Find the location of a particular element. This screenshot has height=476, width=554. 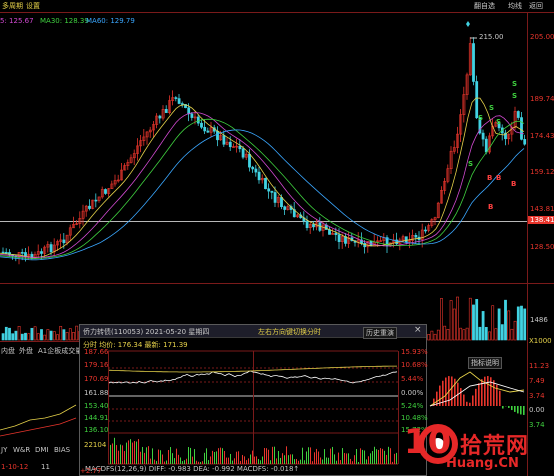

tab-inner: 内盘 is located at coordinates (8, 351).